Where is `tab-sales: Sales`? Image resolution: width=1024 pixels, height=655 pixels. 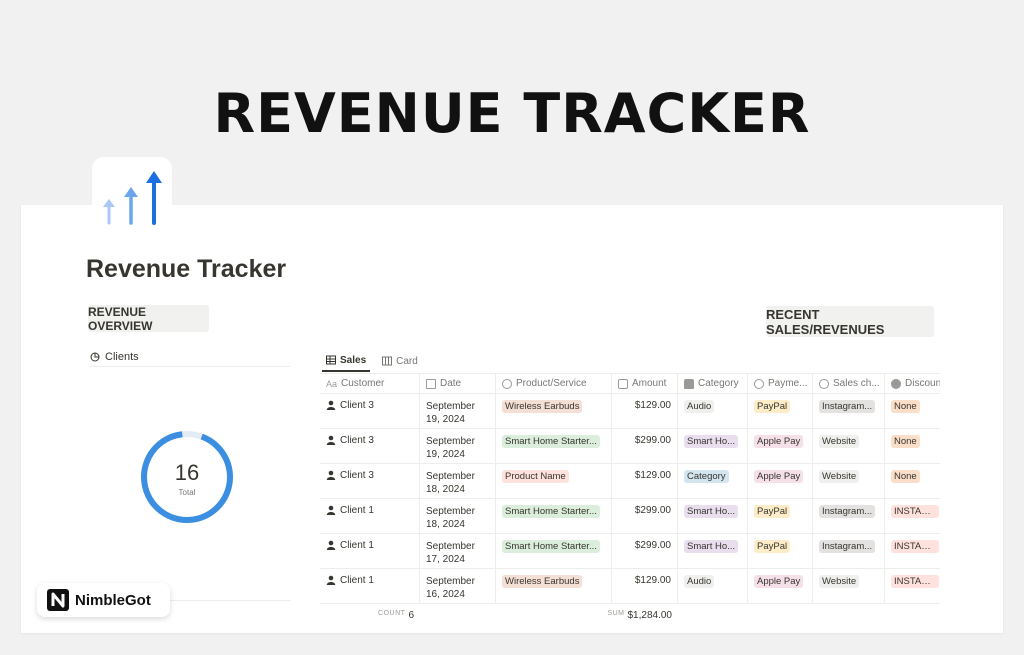
tab-sales: Sales is located at coordinates (346, 361).